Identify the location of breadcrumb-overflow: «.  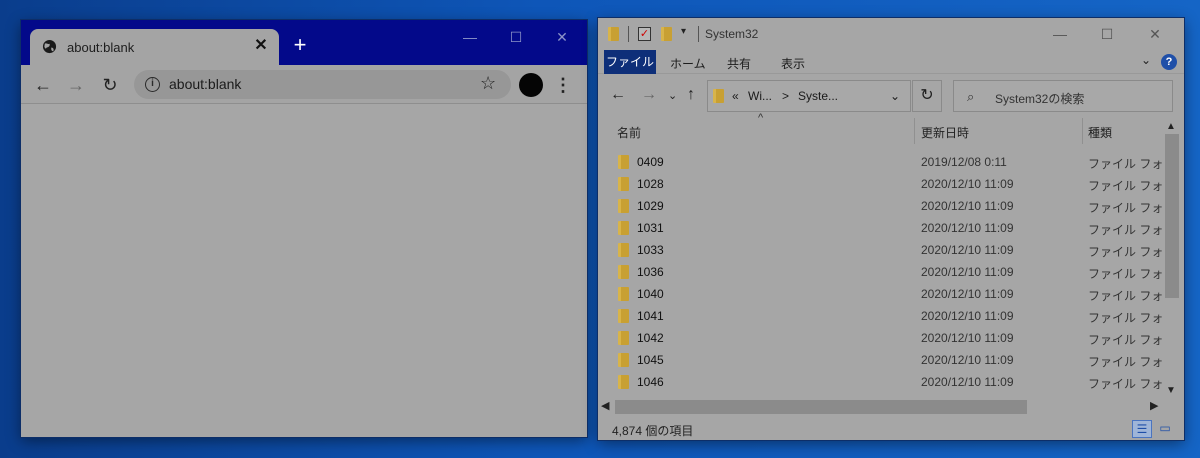
(735, 96).